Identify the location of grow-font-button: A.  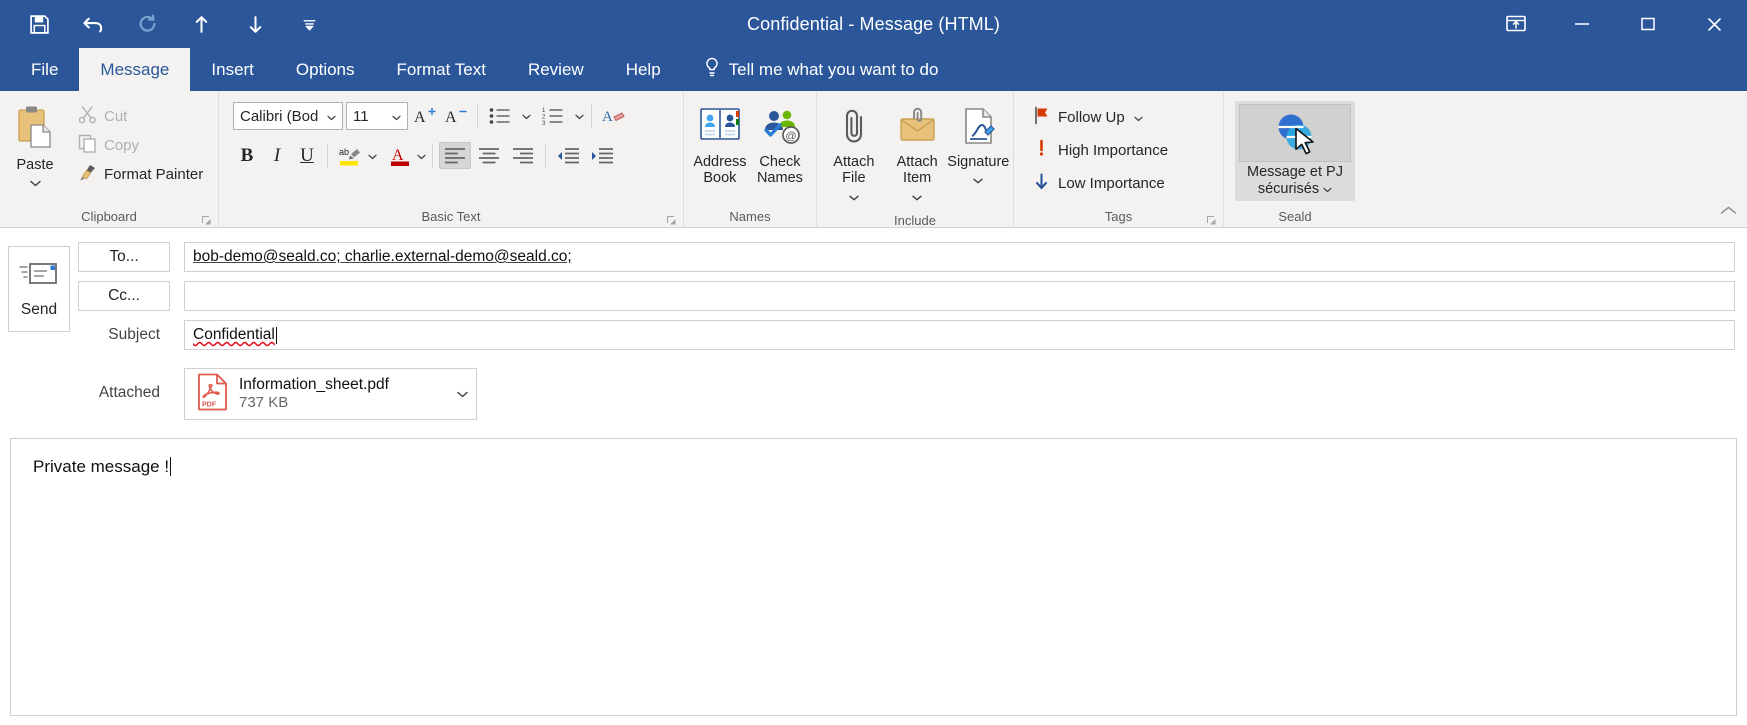
(425, 116).